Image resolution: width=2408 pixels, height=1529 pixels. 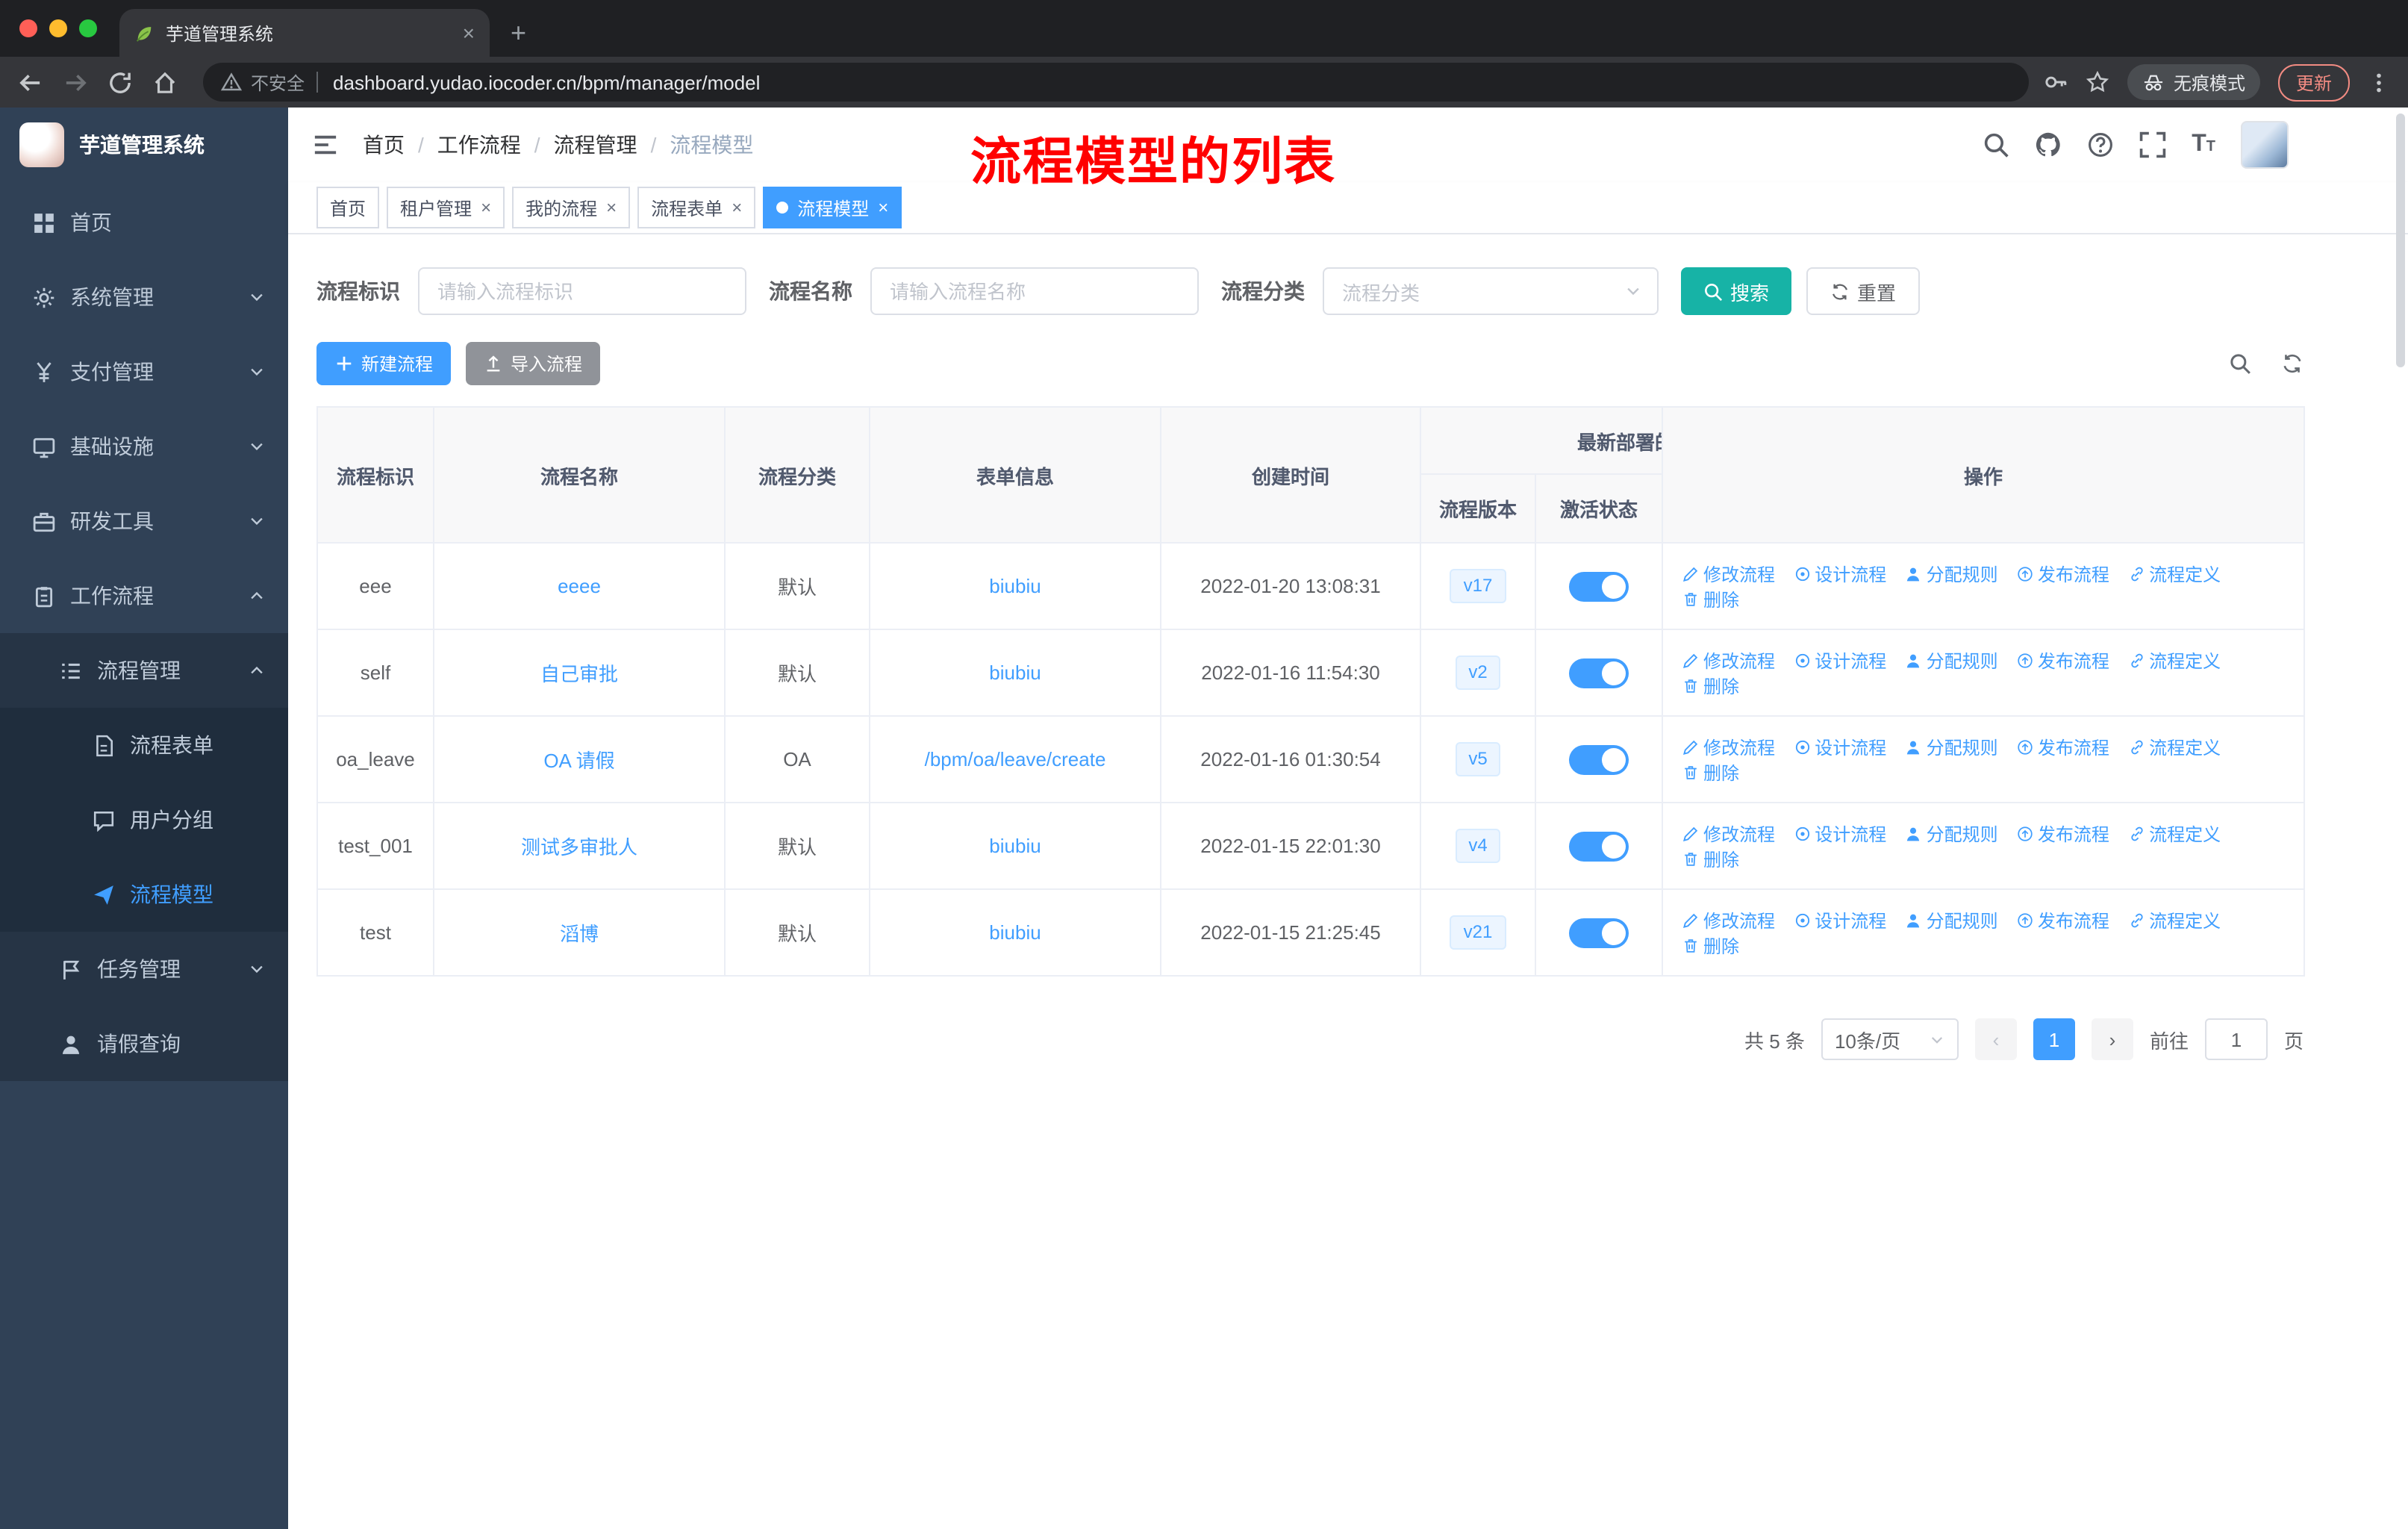 I want to click on user-avatar, so click(x=2265, y=145).